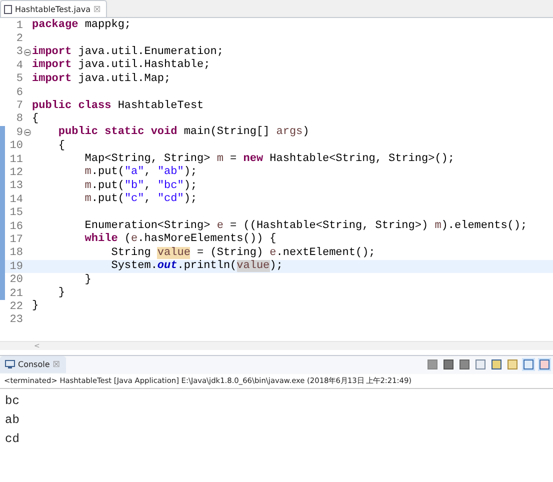  I want to click on line-number: 21, so click(15, 294).